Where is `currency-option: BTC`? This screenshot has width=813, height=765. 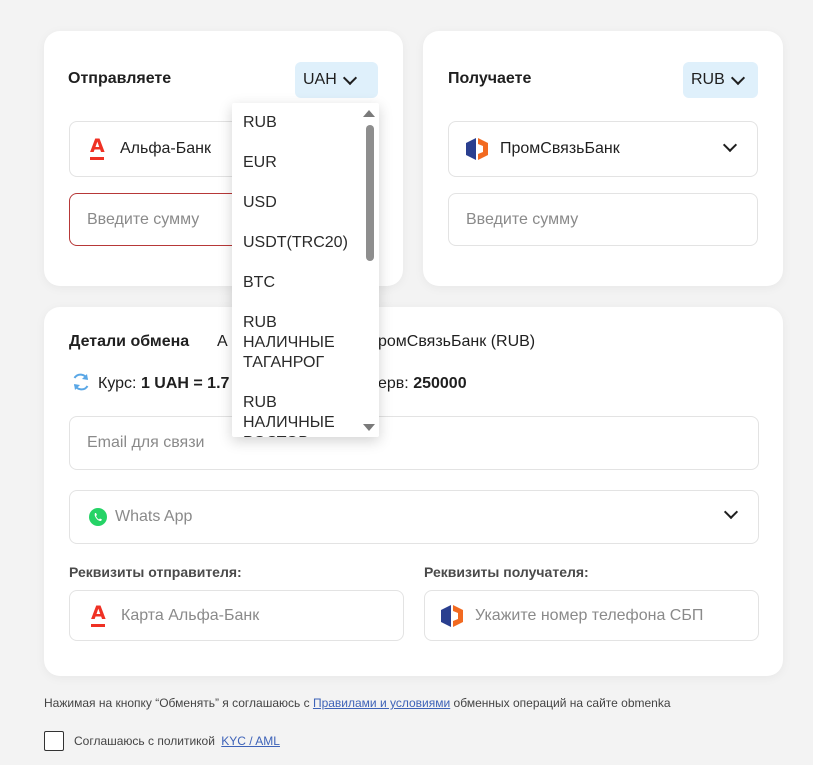 currency-option: BTC is located at coordinates (299, 283).